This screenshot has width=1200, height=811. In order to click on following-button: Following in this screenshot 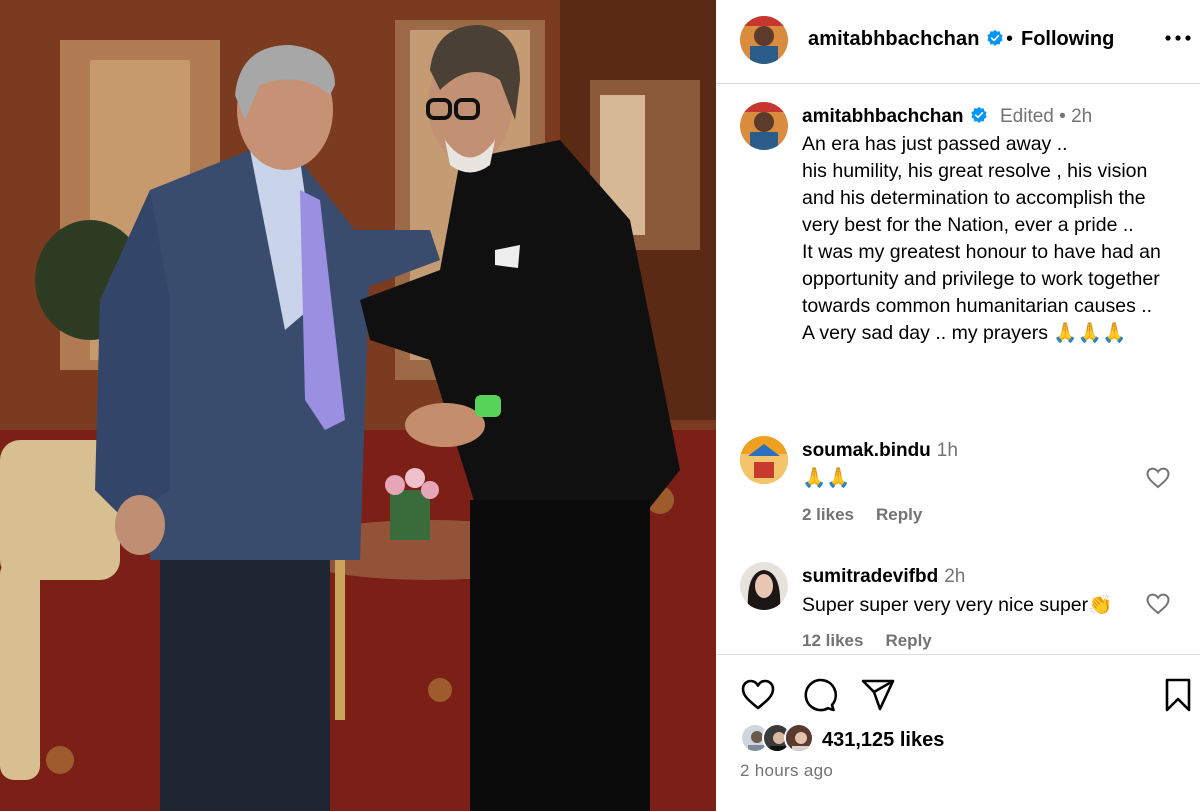, I will do `click(1067, 39)`.